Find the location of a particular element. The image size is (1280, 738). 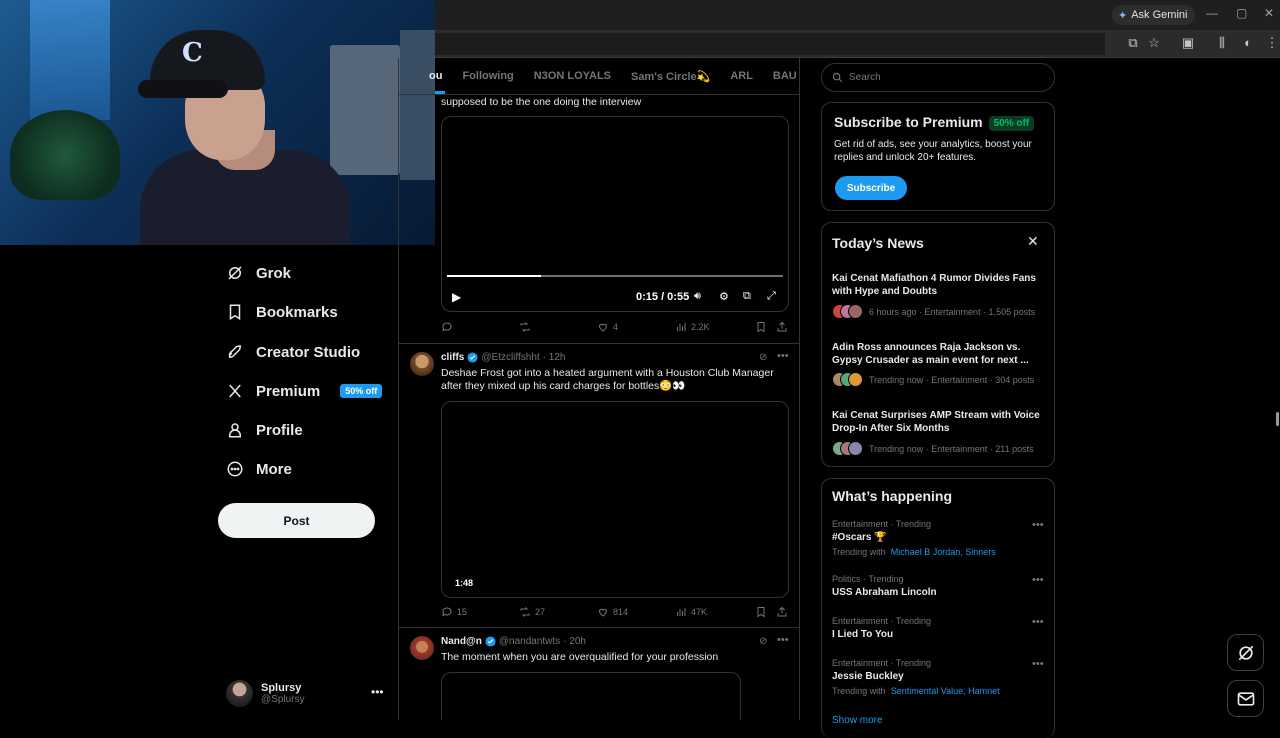

heart-icon is located at coordinates (603, 327).